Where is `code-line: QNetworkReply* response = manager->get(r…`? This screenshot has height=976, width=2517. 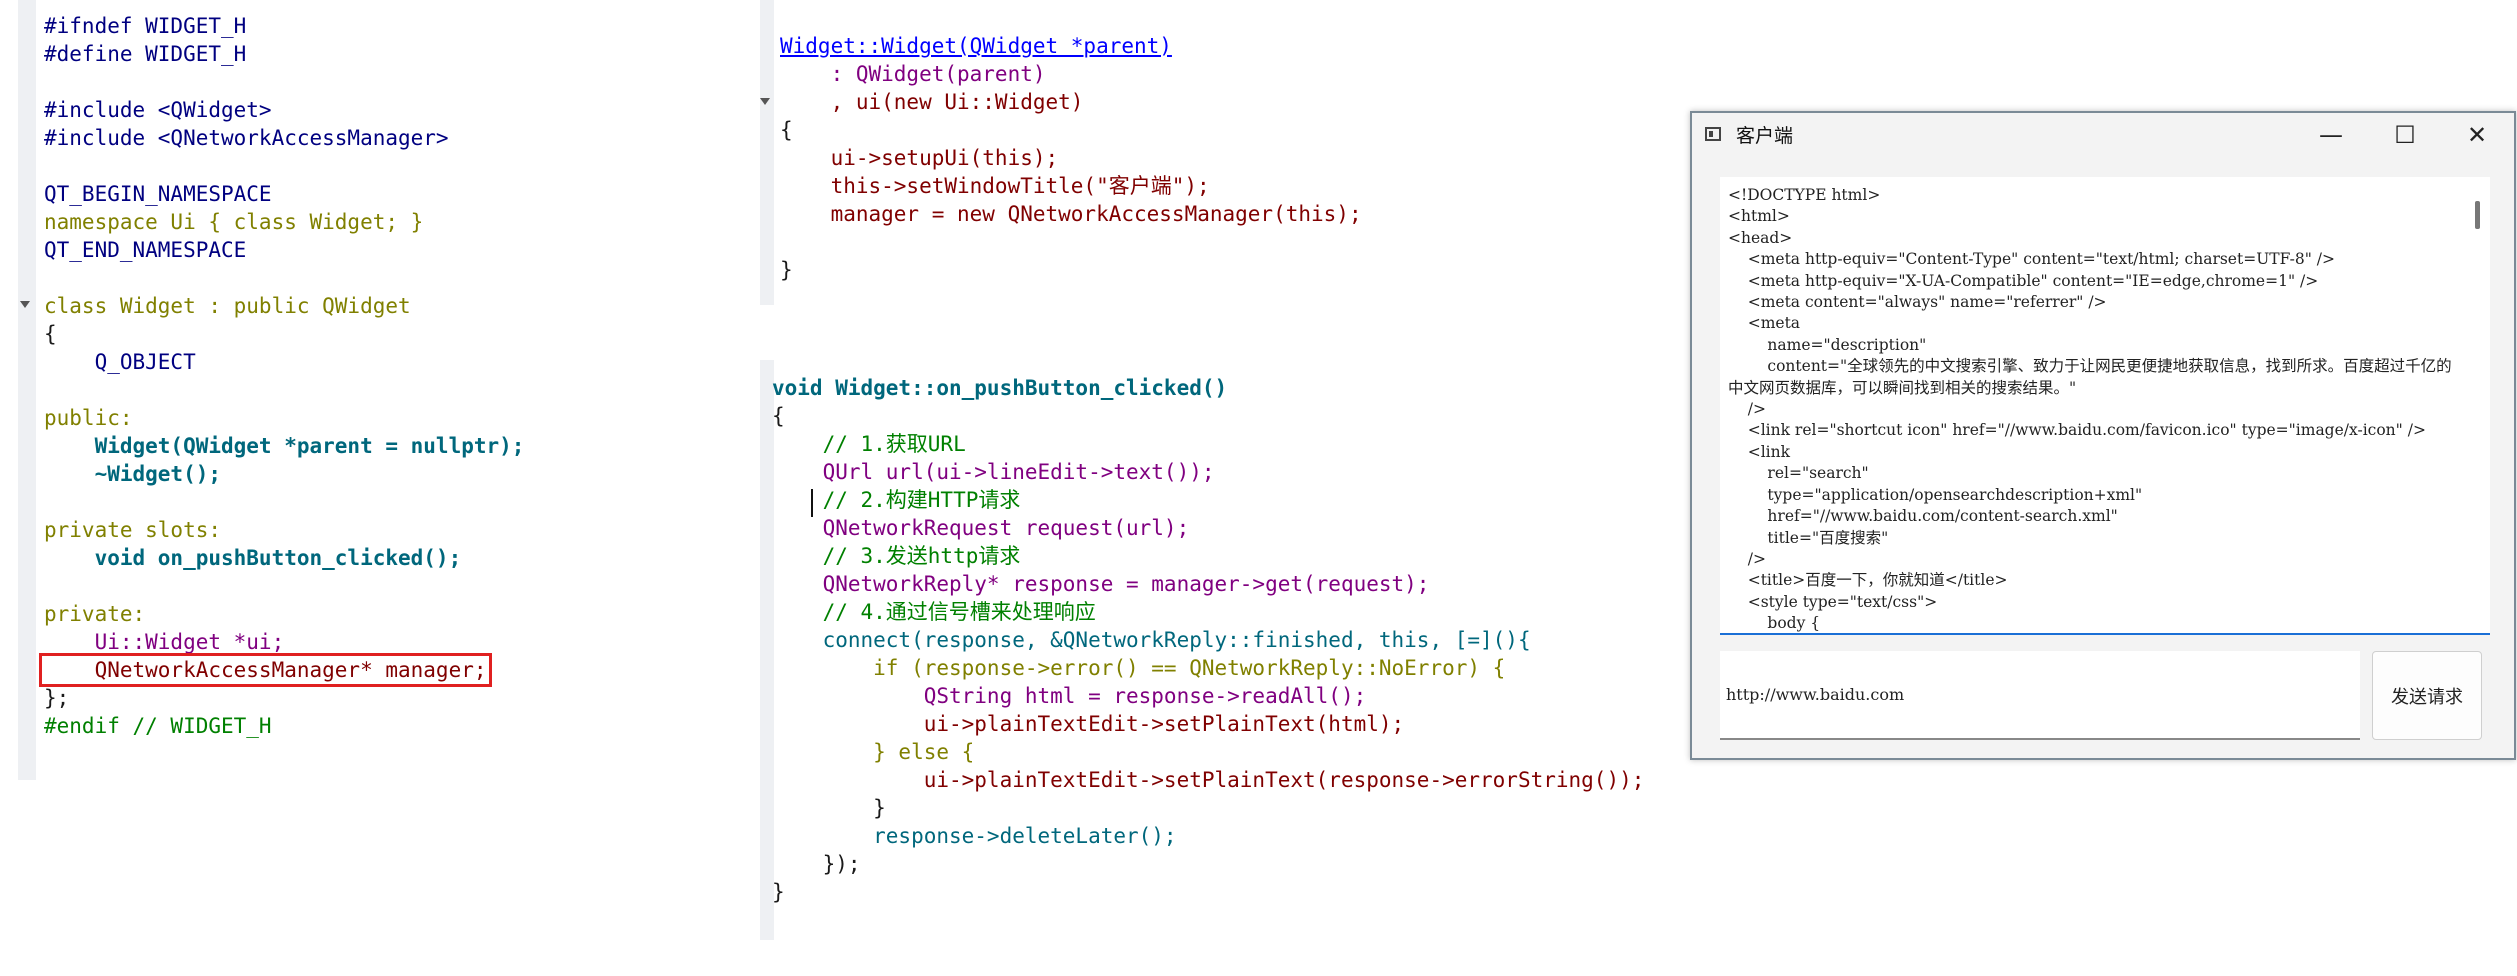
code-line: QNetworkReply* response = manager->get(r… is located at coordinates (1101, 584).